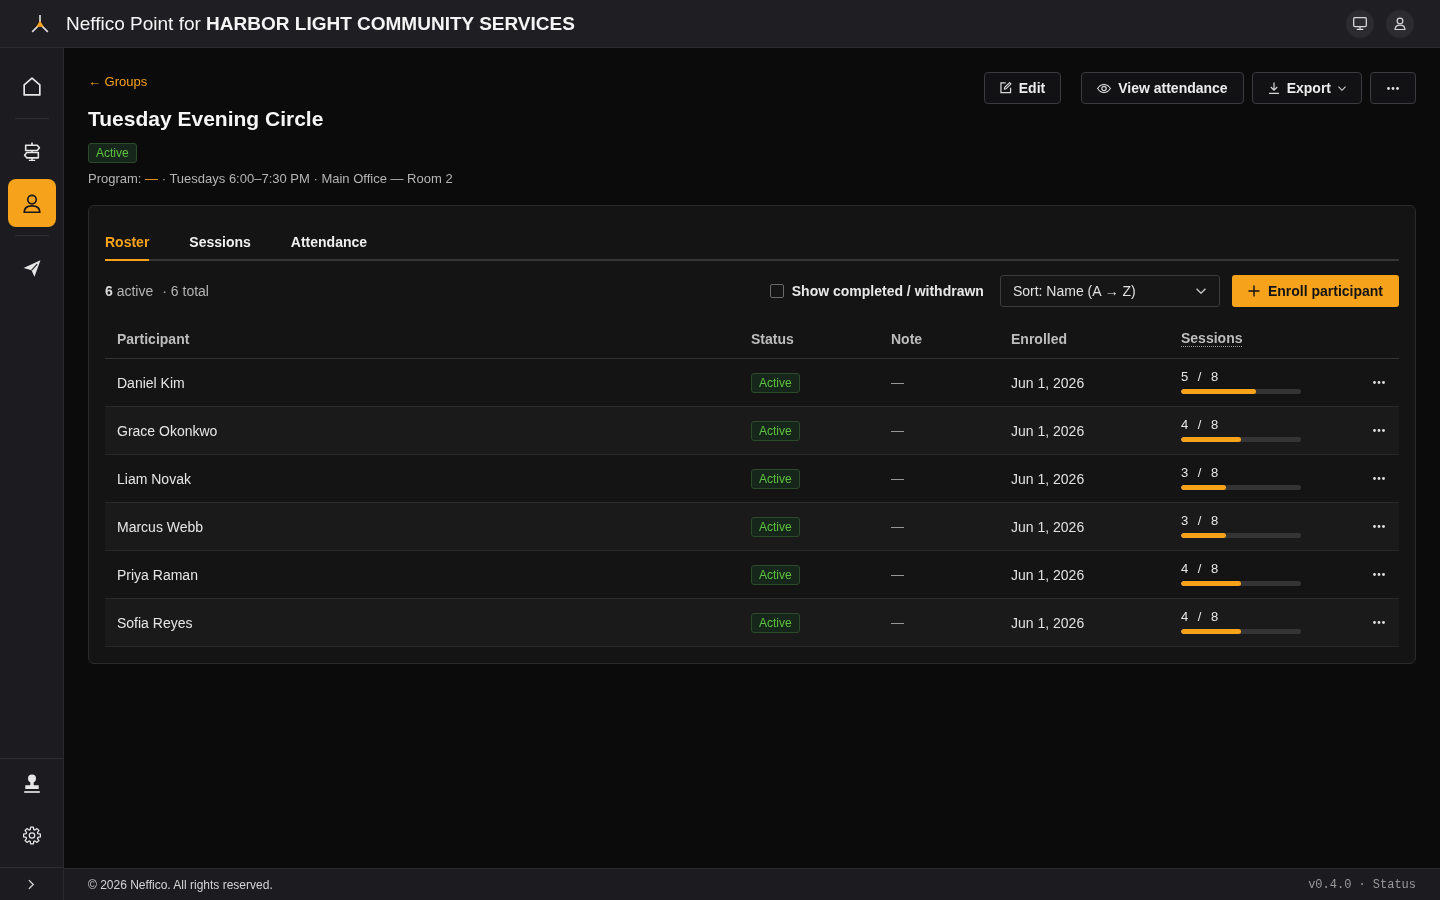 This screenshot has height=900, width=1440. What do you see at coordinates (206, 119) in the screenshot?
I see `page-title: Tuesday Evening Circle` at bounding box center [206, 119].